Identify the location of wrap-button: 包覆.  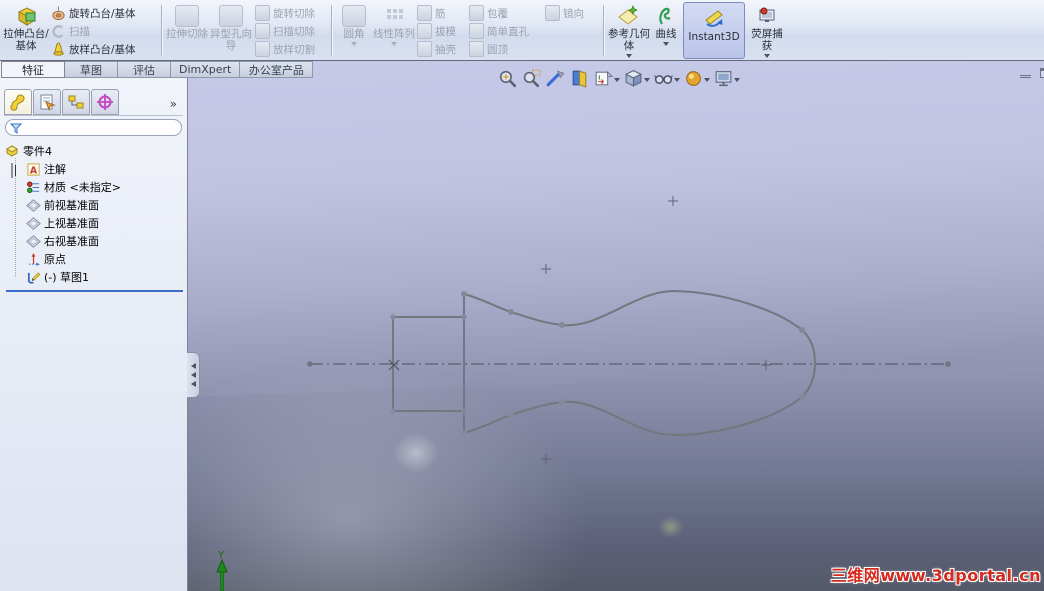
(505, 13).